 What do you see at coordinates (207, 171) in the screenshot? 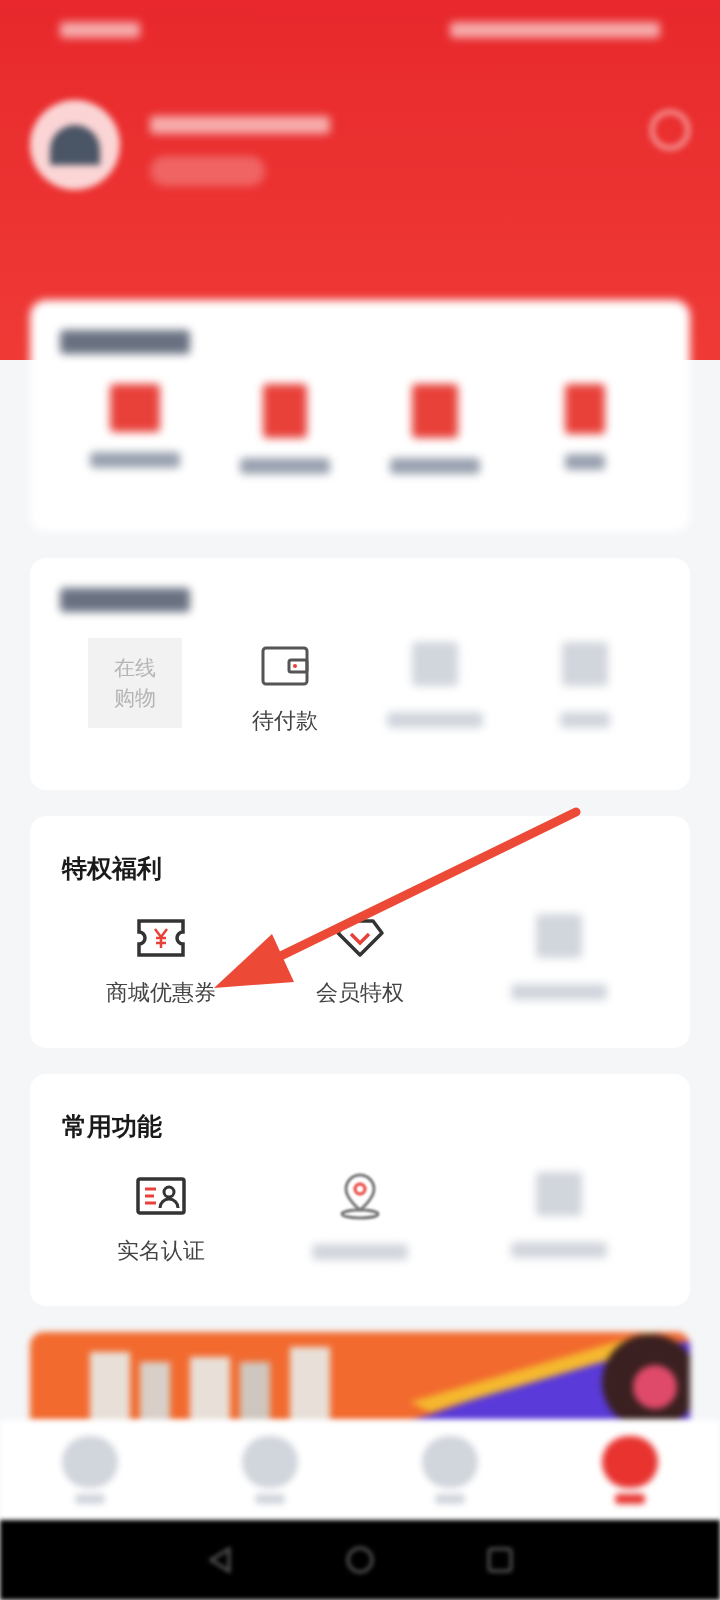
I see `member-badge` at bounding box center [207, 171].